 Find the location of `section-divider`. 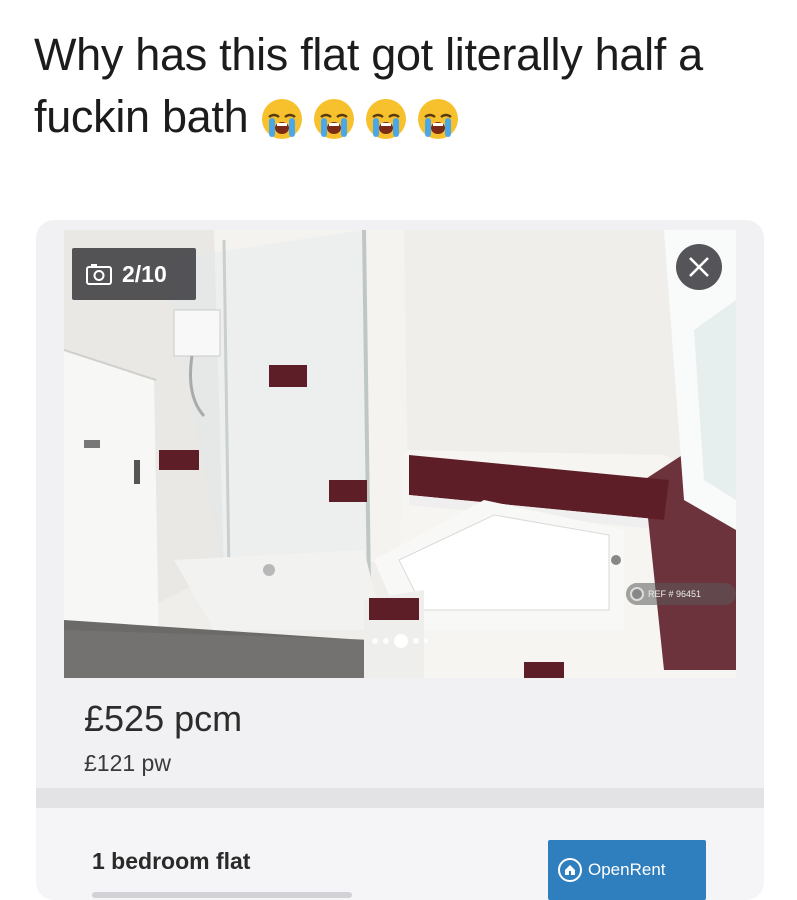

section-divider is located at coordinates (400, 798).